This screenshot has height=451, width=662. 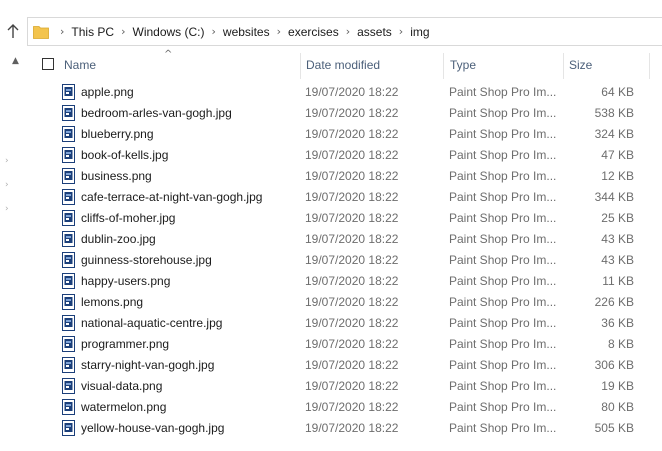 I want to click on file-size: 324 KB, so click(x=614, y=134).